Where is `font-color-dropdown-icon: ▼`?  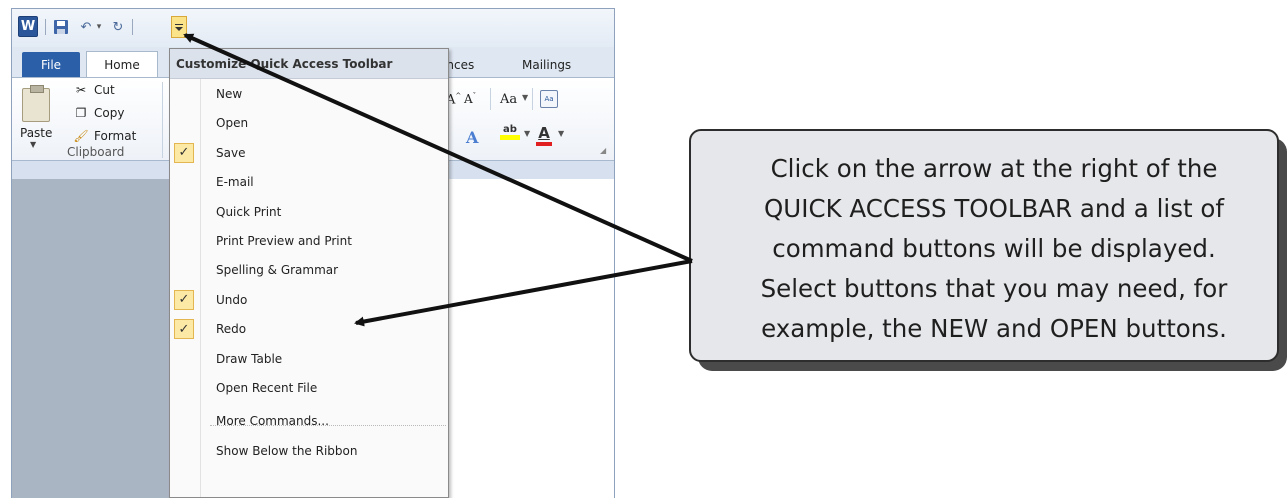
font-color-dropdown-icon: ▼ is located at coordinates (561, 133).